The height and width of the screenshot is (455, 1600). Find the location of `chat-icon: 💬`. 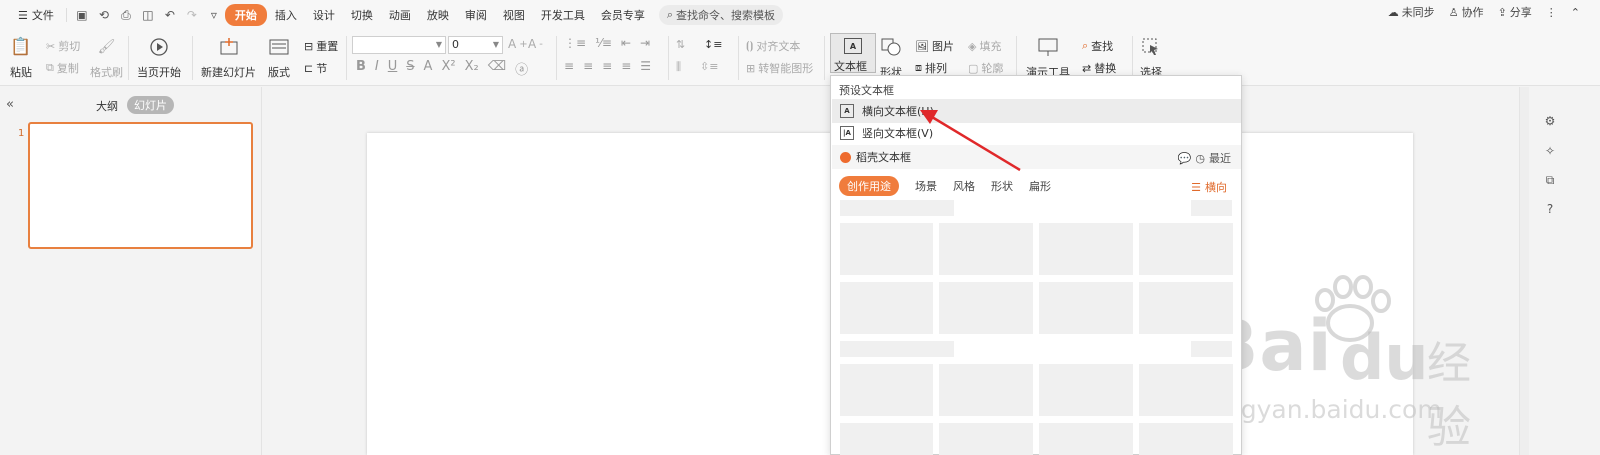

chat-icon: 💬 is located at coordinates (1185, 158).